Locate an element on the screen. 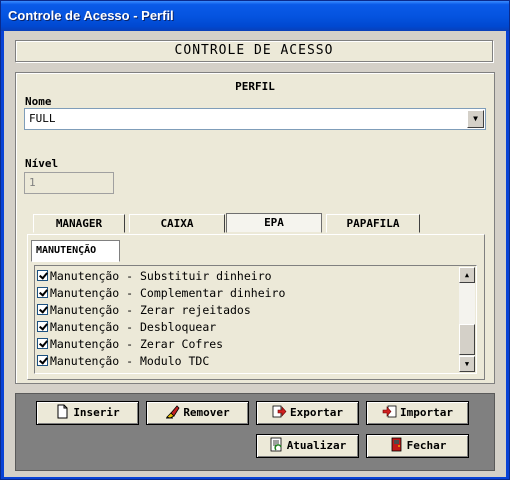  nome-select: FULL ▼ is located at coordinates (255, 119).